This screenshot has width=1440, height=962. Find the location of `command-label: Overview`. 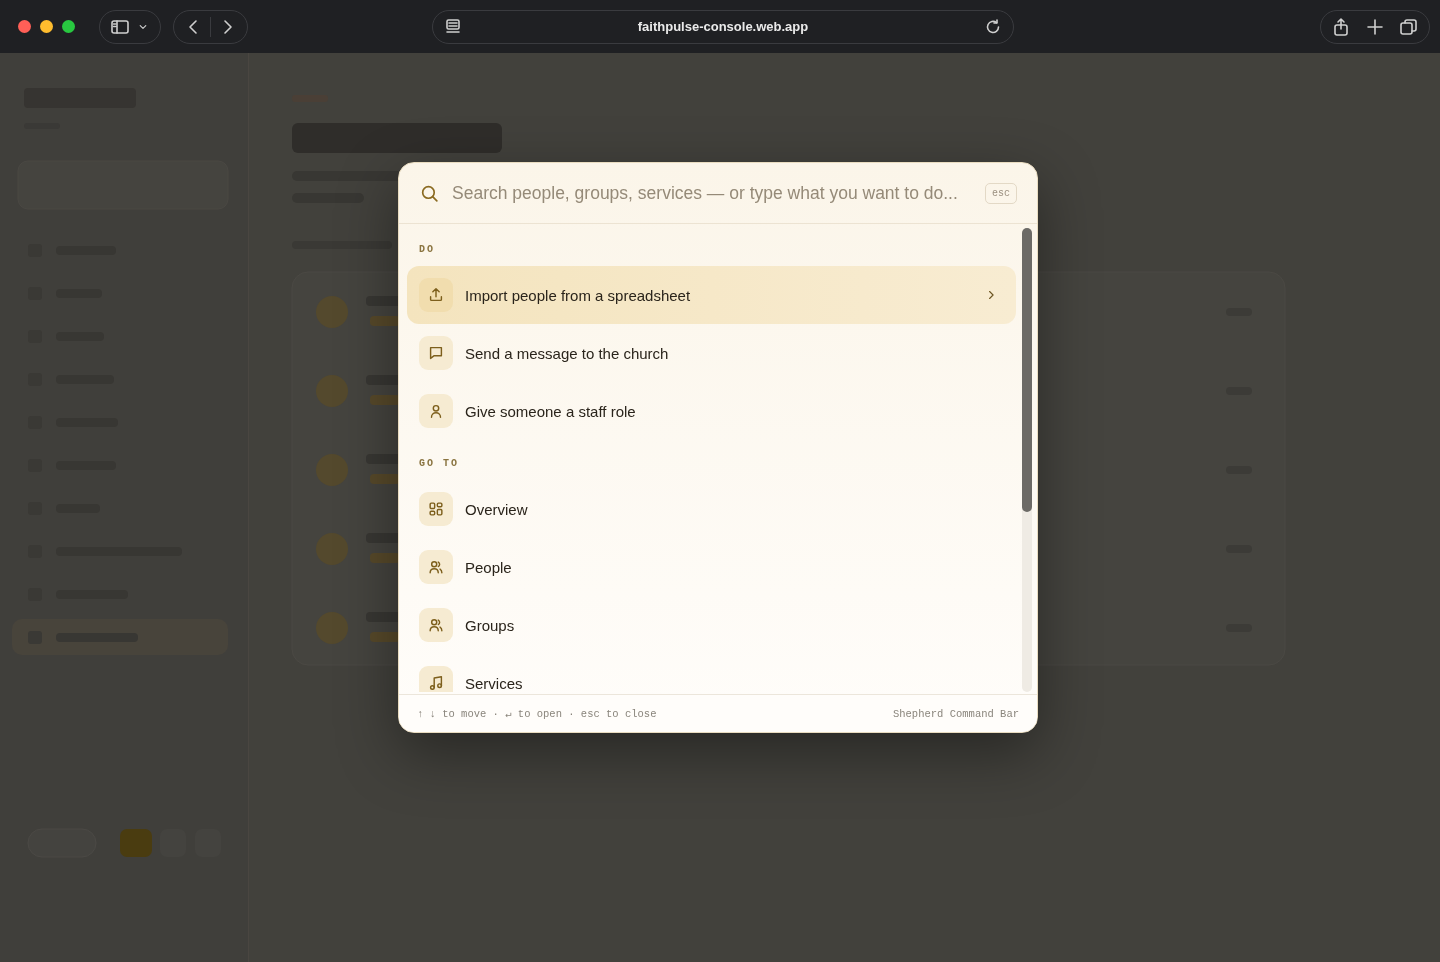

command-label: Overview is located at coordinates (497, 509).